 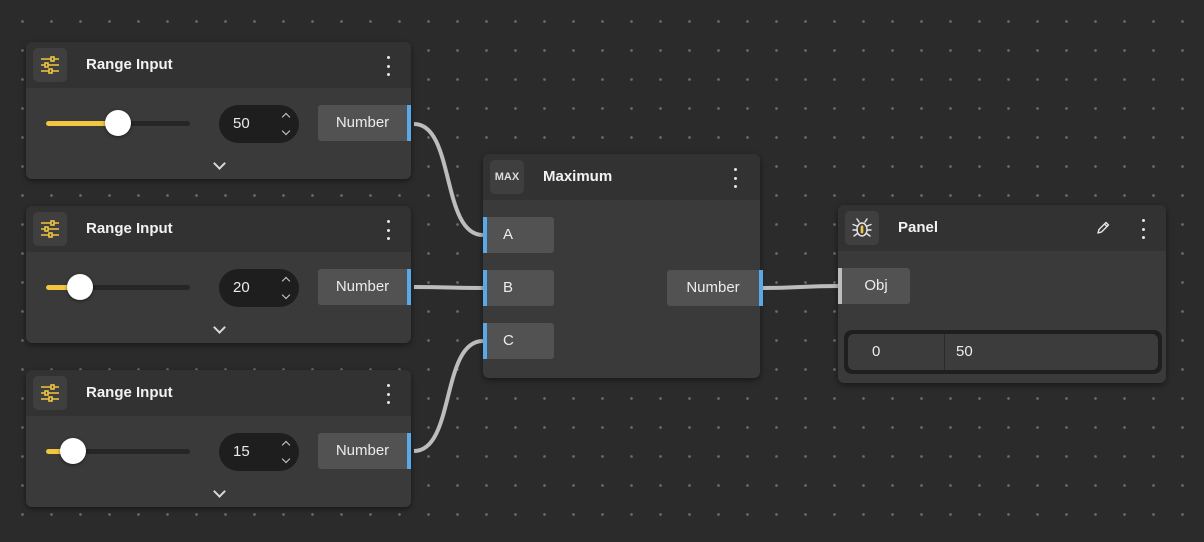 I want to click on number-value: 20, so click(x=241, y=287).